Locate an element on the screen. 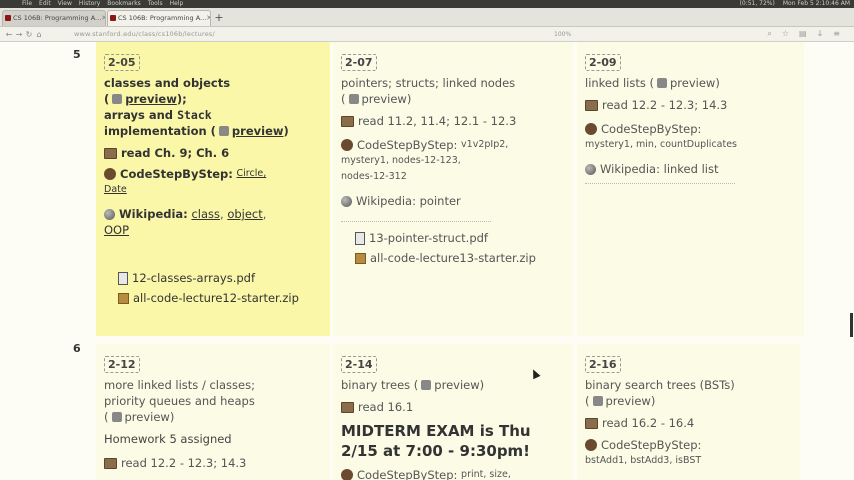 The width and height of the screenshot is (854, 480). lecture-title: classes and objects is located at coordinates (167, 83).